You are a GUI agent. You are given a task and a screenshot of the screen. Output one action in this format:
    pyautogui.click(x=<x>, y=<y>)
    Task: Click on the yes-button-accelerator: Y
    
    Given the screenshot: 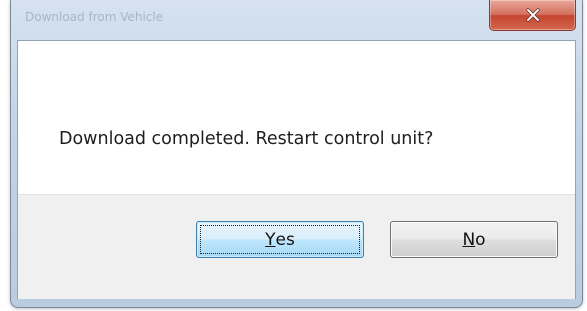 What is the action you would take?
    pyautogui.click(x=270, y=239)
    